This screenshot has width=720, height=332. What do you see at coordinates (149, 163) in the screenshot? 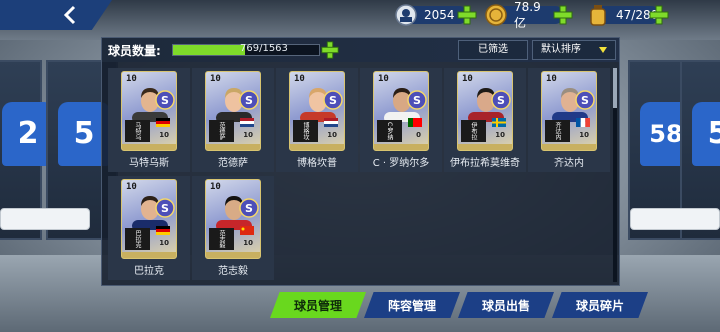
I see `player-name: 马特乌斯` at bounding box center [149, 163].